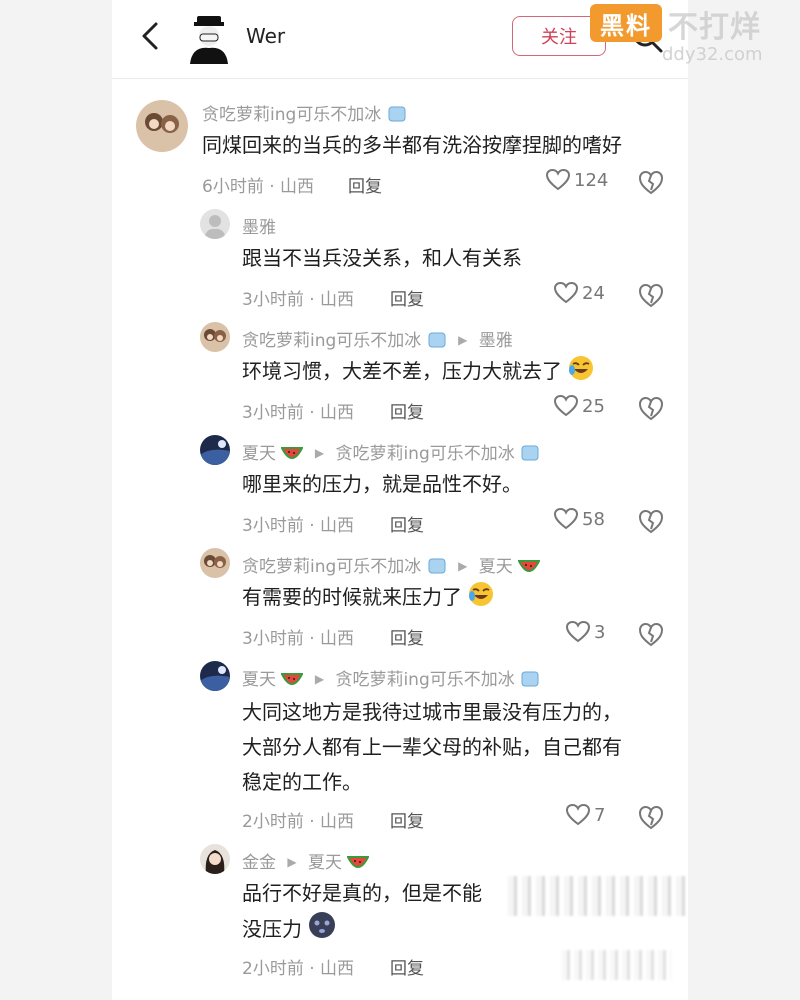  What do you see at coordinates (600, 632) in the screenshot?
I see `like-count: 3` at bounding box center [600, 632].